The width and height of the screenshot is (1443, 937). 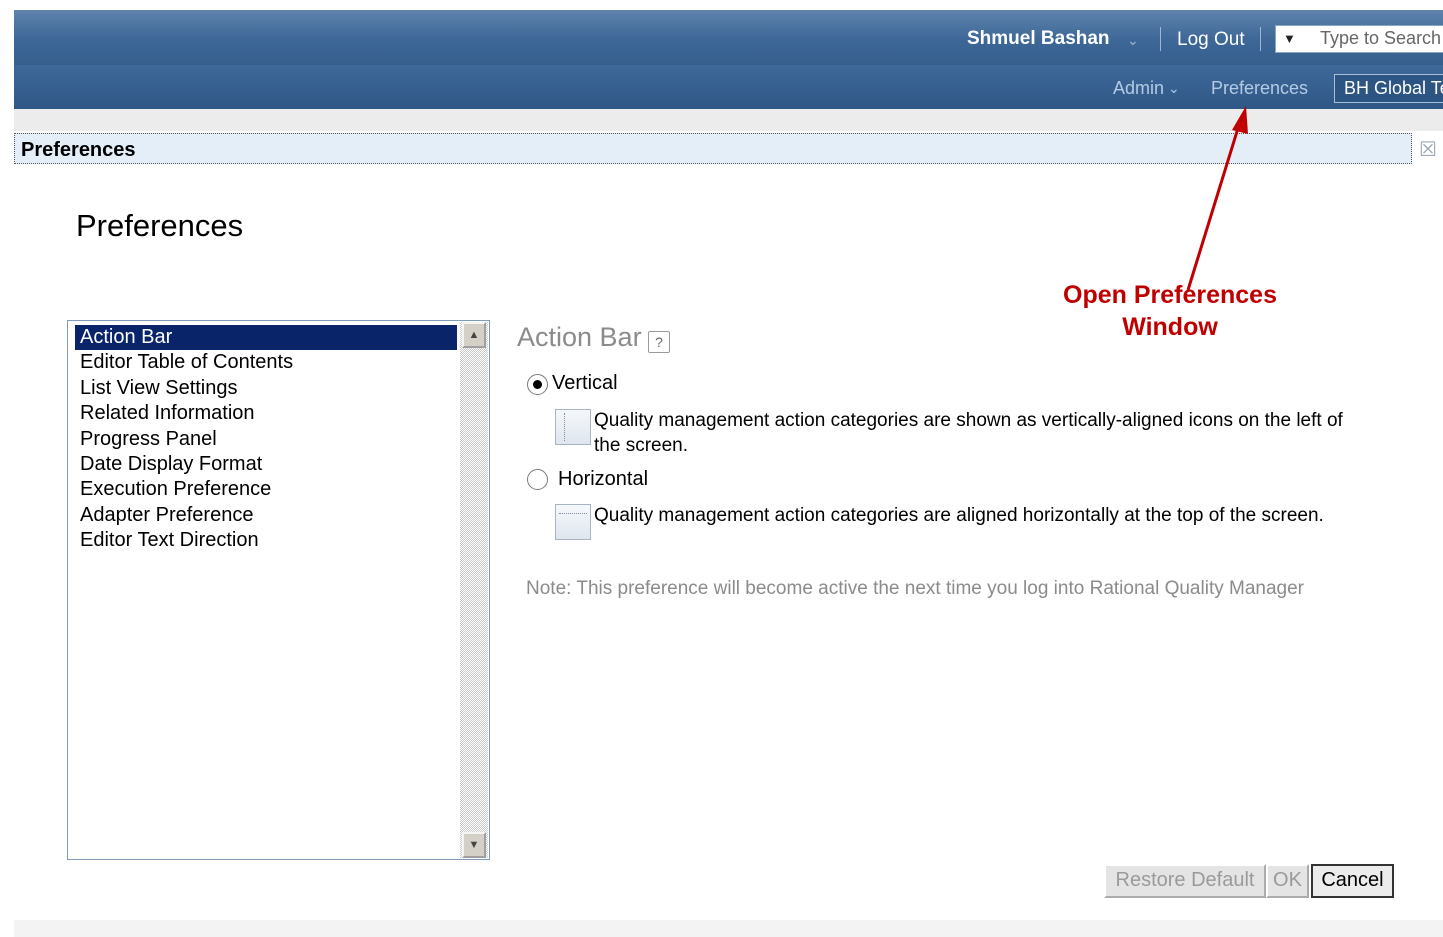 I want to click on cancel-button: Cancel, so click(x=1352, y=881).